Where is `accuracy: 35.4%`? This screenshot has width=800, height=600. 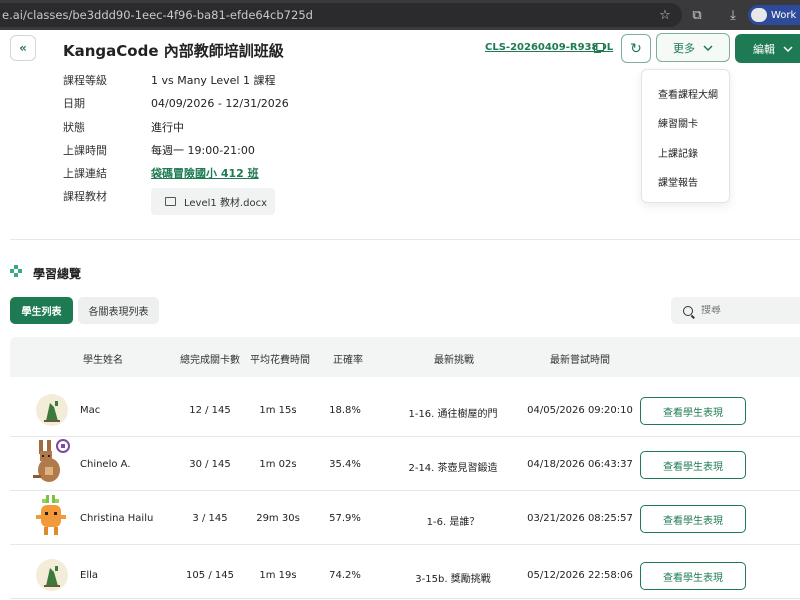
accuracy: 35.4% is located at coordinates (345, 464).